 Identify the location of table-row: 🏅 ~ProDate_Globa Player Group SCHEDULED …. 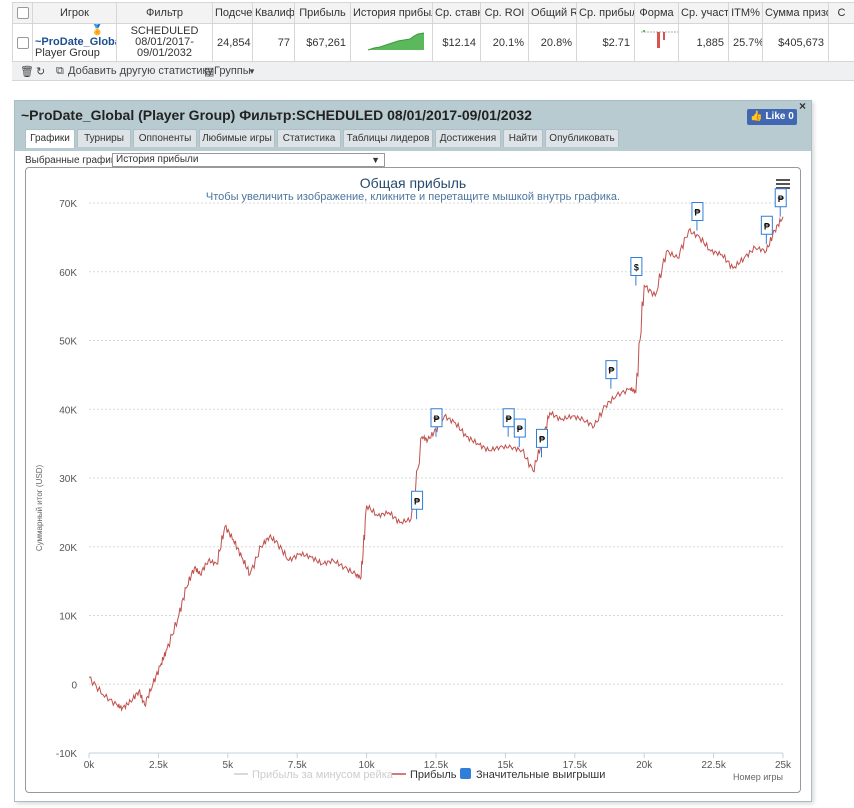
(433, 42).